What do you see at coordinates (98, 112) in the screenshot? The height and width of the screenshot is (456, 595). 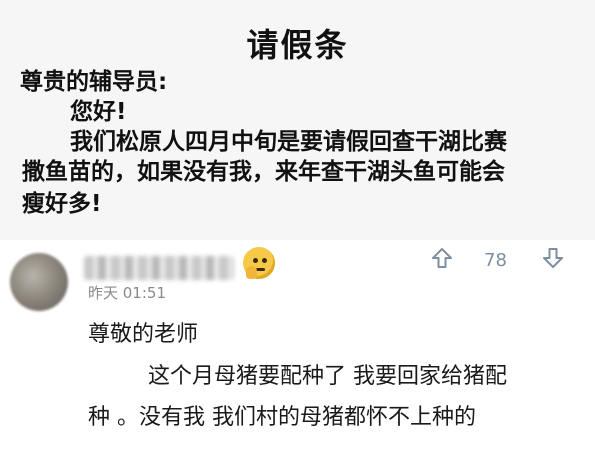 I see `note-greeting: 您好!` at bounding box center [98, 112].